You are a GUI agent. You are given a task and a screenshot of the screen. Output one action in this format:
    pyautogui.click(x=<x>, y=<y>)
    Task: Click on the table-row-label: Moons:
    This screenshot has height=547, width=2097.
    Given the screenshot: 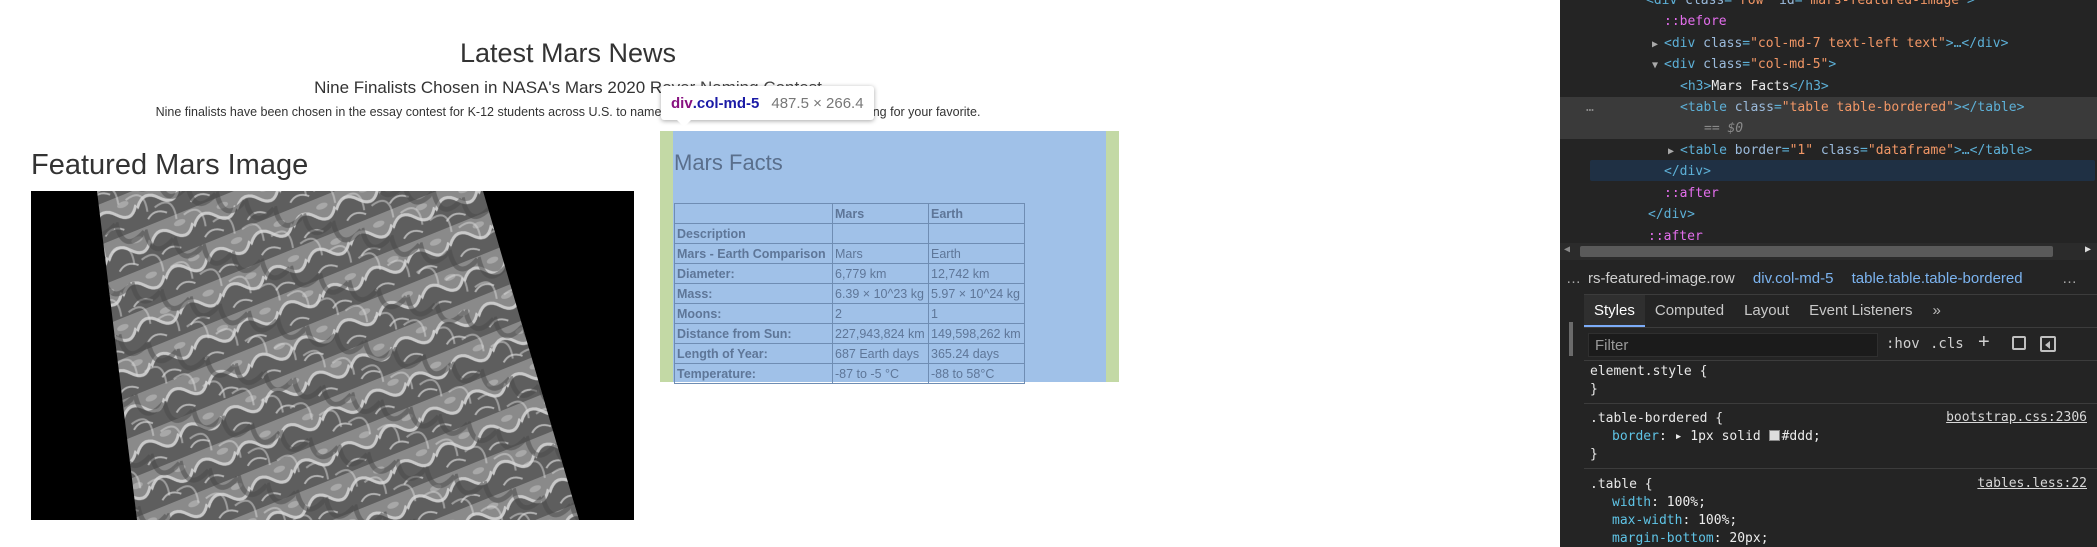 What is the action you would take?
    pyautogui.click(x=753, y=313)
    